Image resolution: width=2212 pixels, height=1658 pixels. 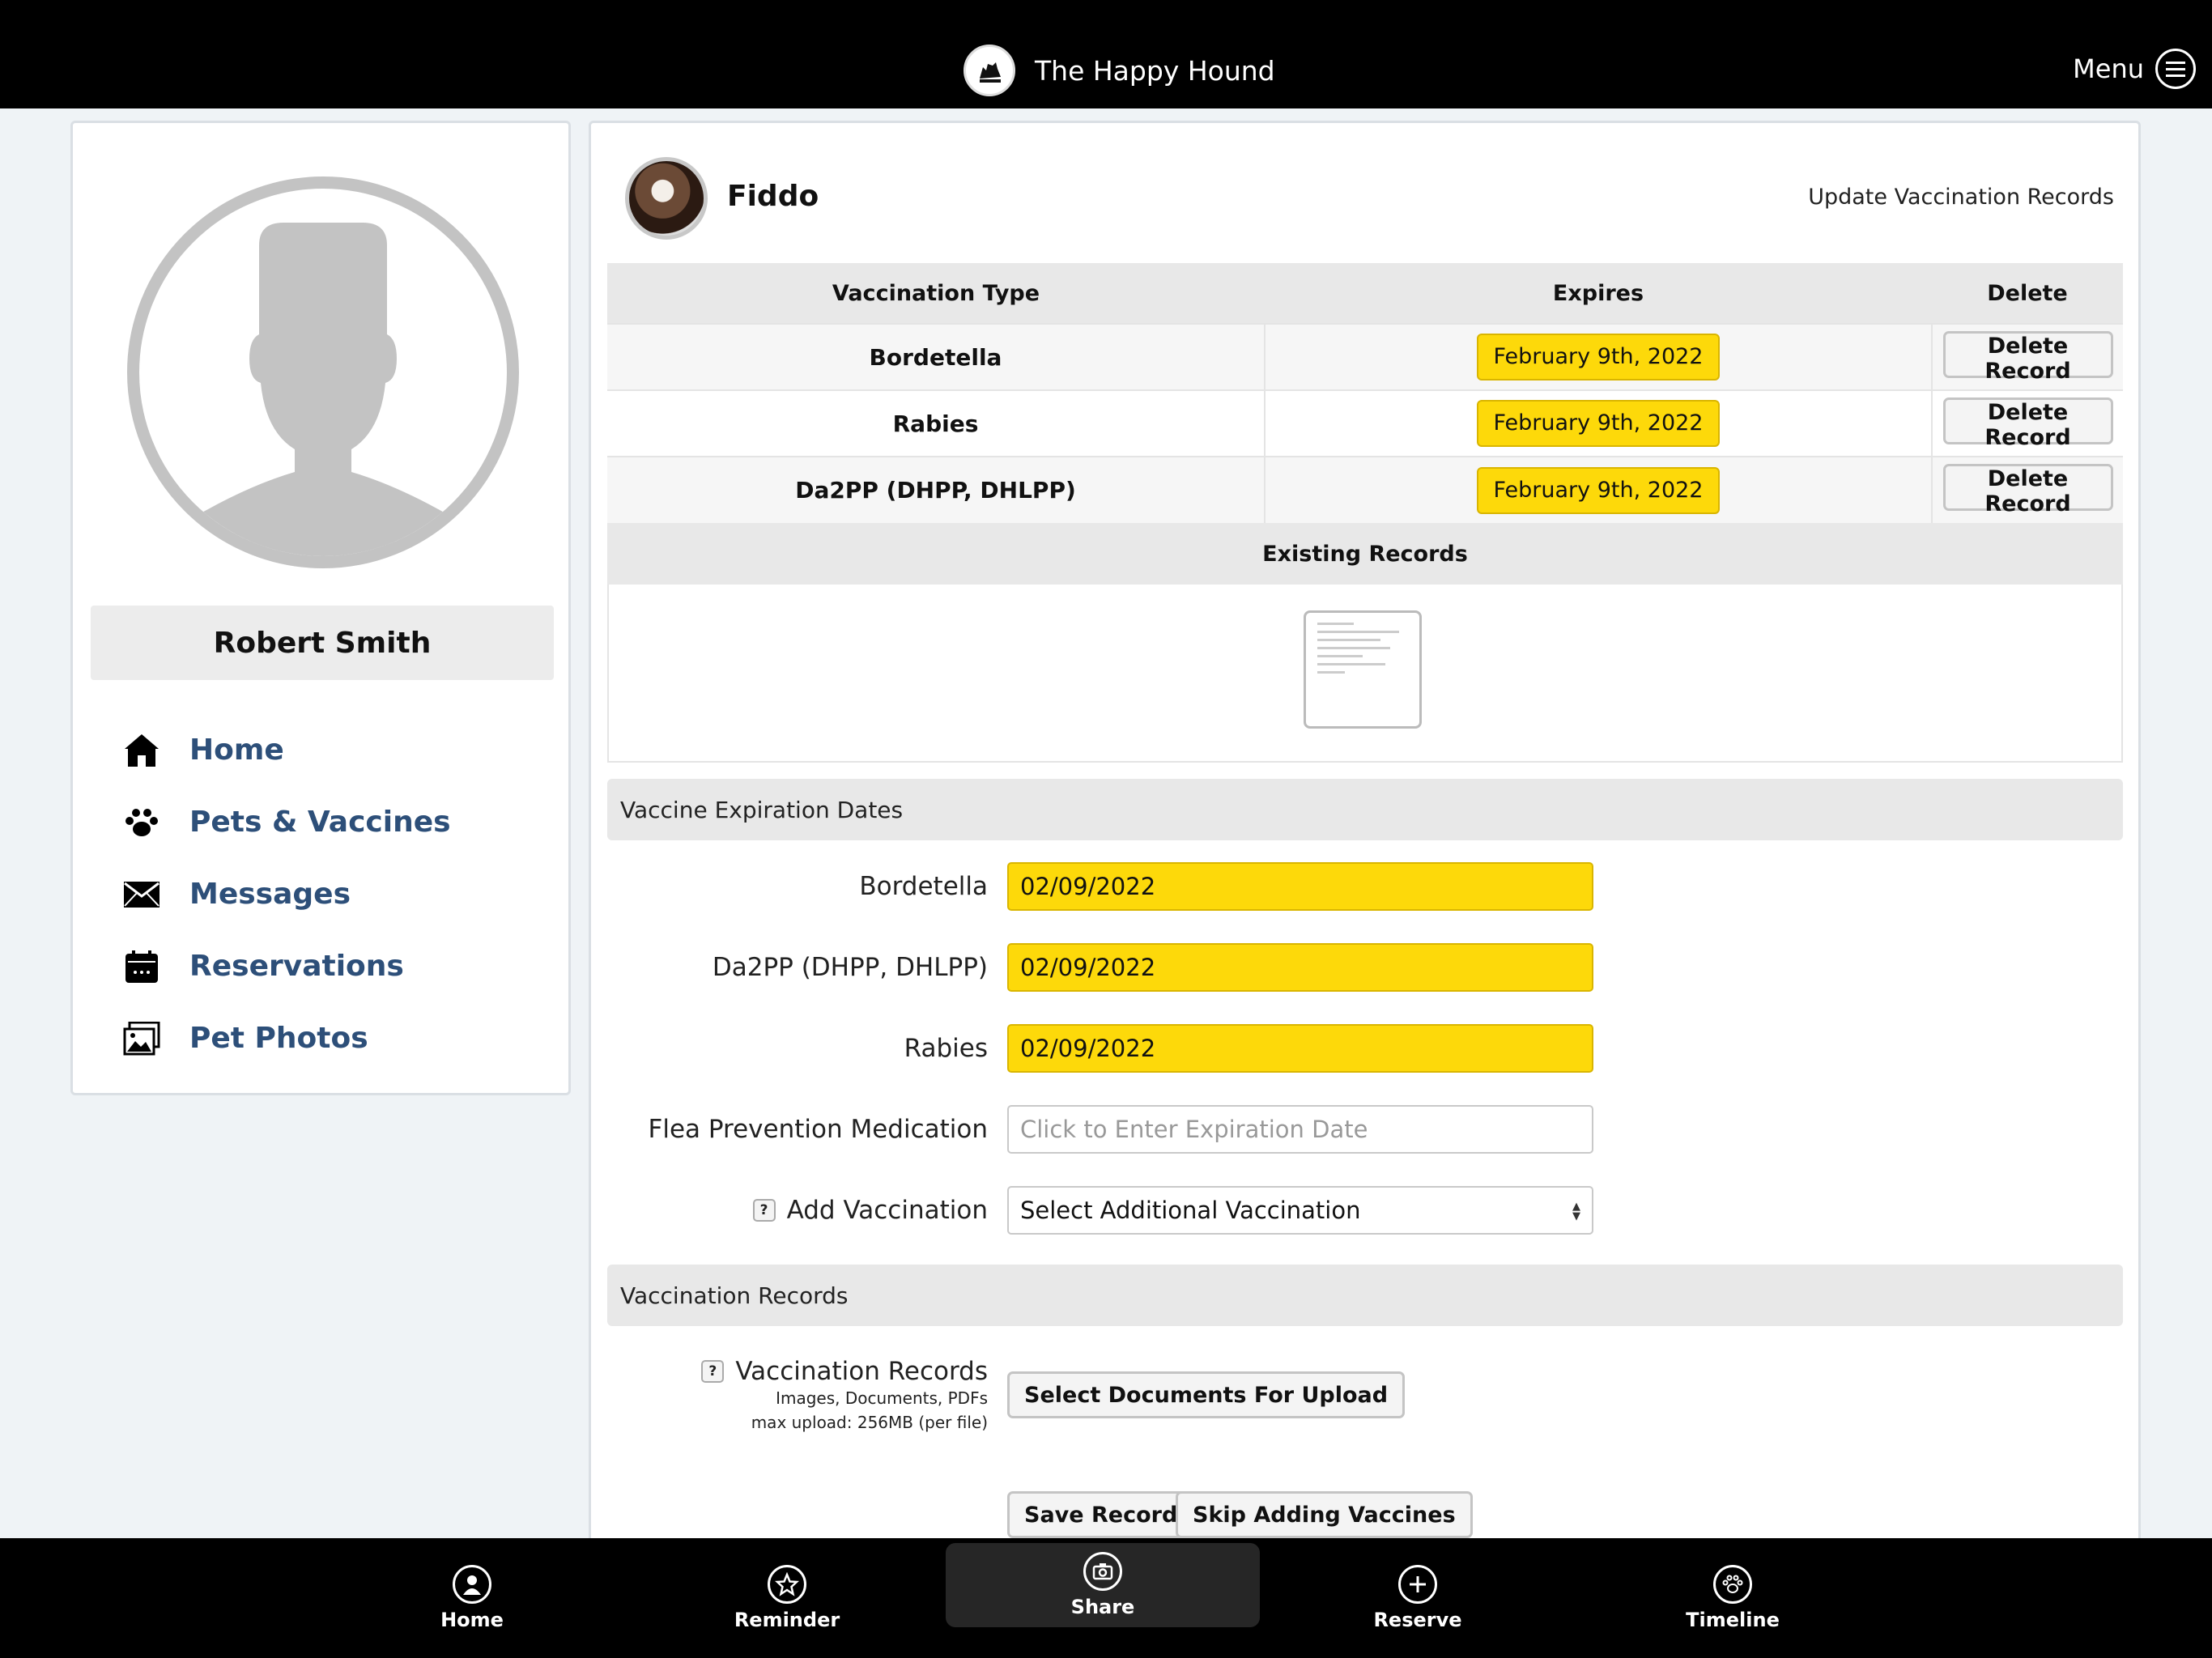 What do you see at coordinates (141, 1038) in the screenshot?
I see `photos-icon` at bounding box center [141, 1038].